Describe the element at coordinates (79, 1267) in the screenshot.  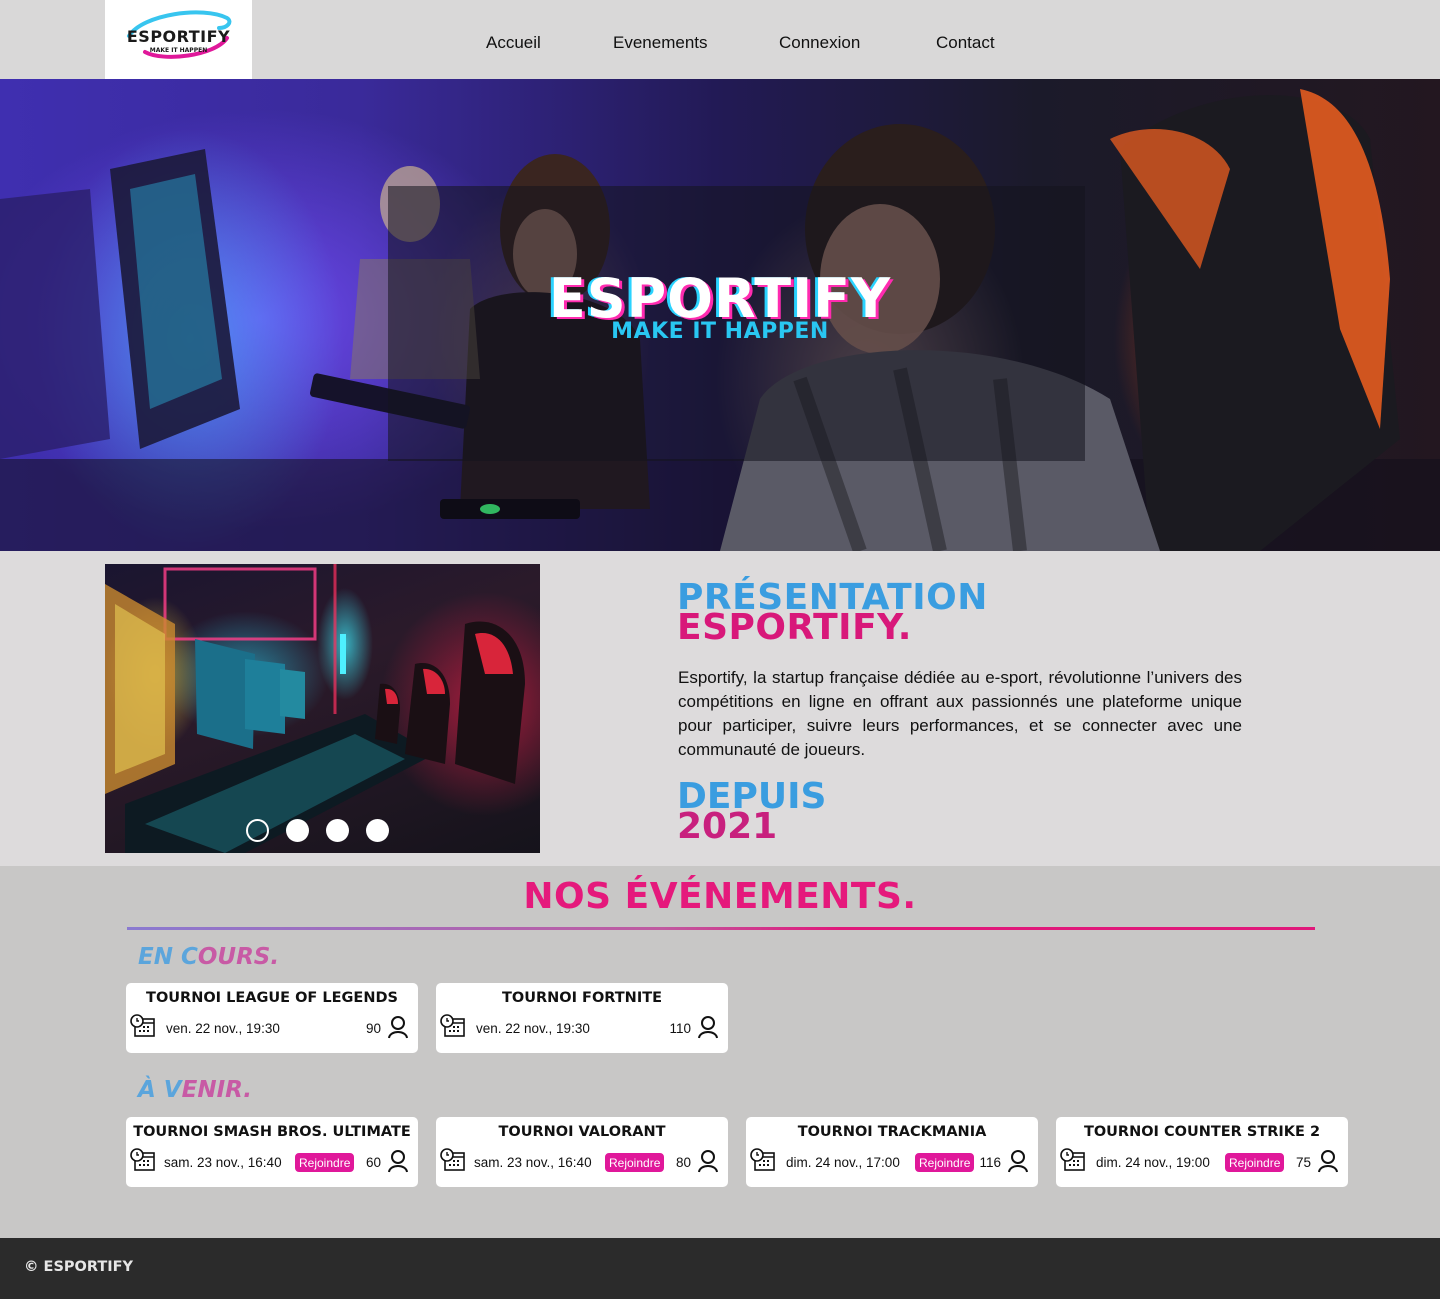
I see `footer-copyright: © ESPORTIFY` at that location.